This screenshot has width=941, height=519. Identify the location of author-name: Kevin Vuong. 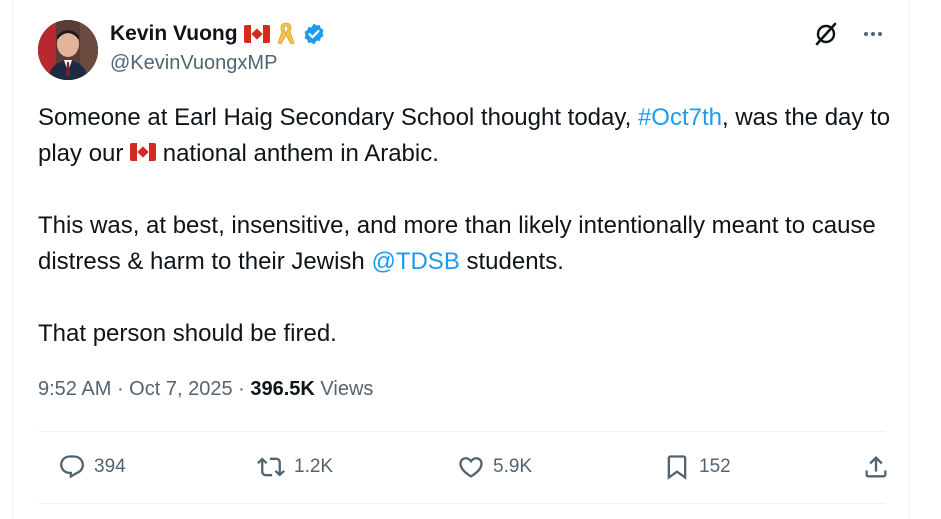
(174, 34).